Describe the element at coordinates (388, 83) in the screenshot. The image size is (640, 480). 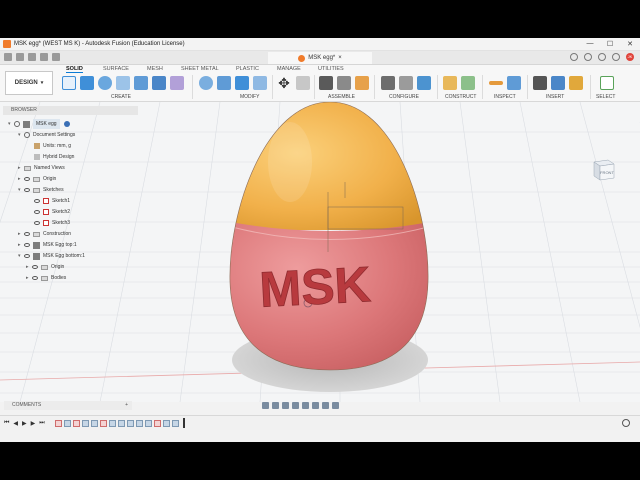
I see `parameters-icon` at that location.